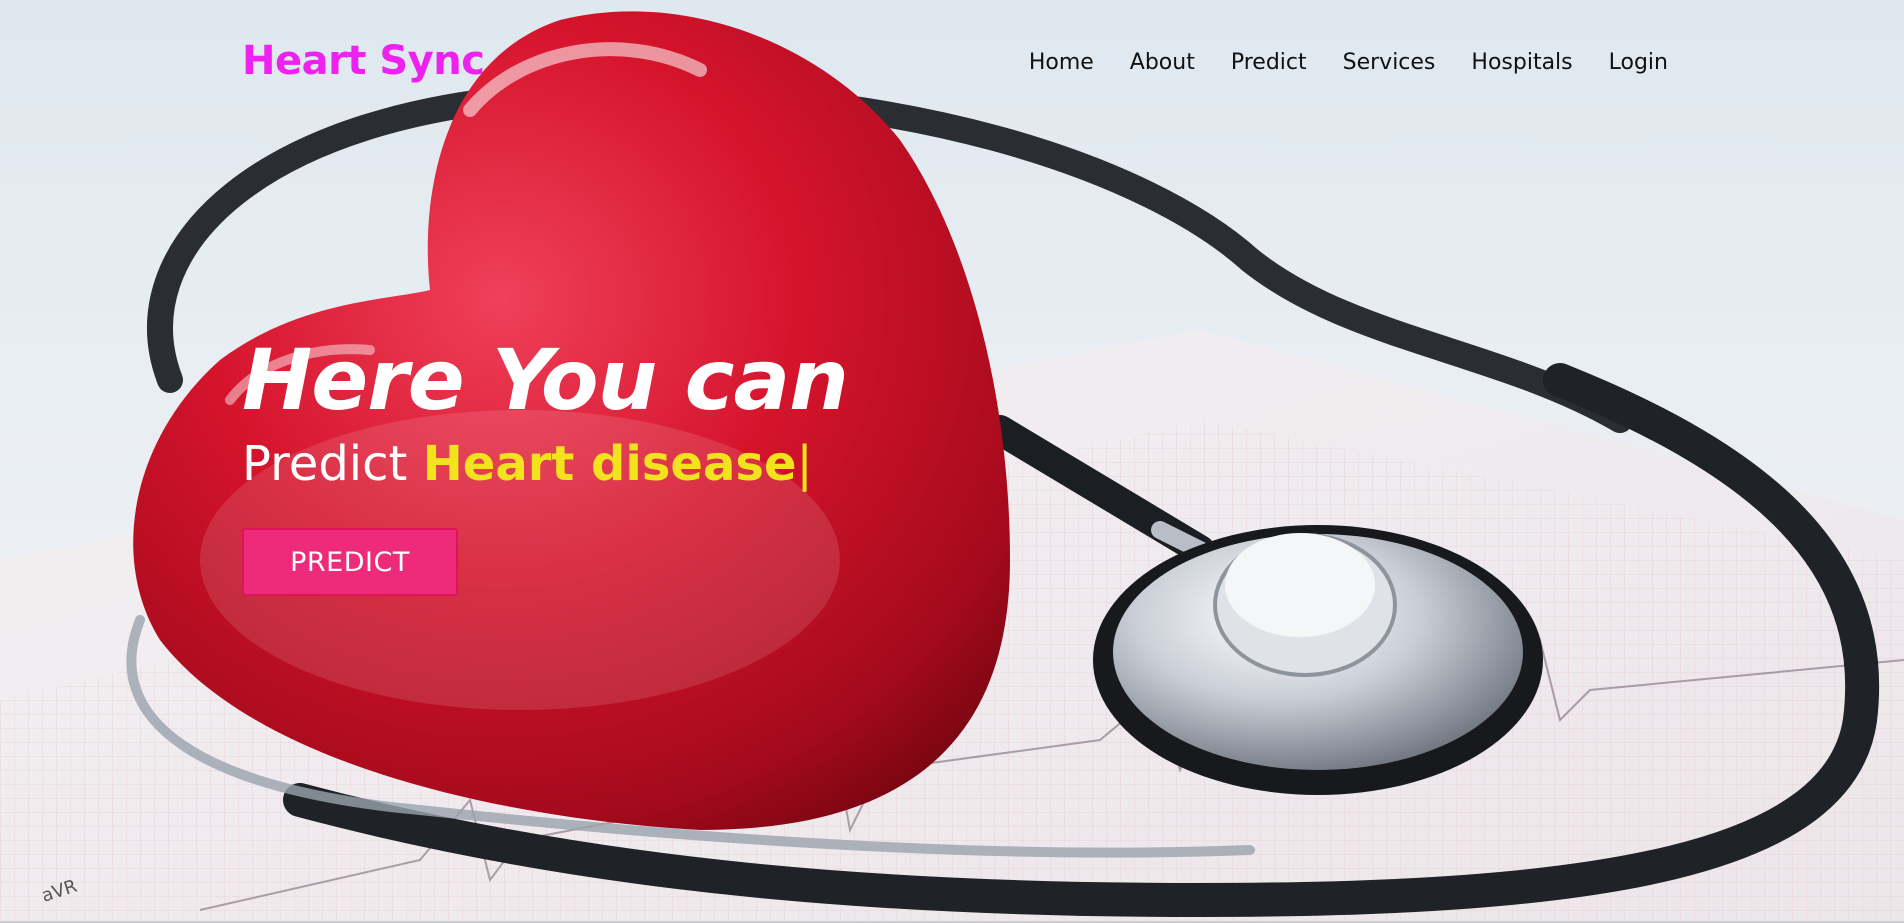 The height and width of the screenshot is (923, 1904). I want to click on nav-link-hospitals: Hospitals, so click(1521, 62).